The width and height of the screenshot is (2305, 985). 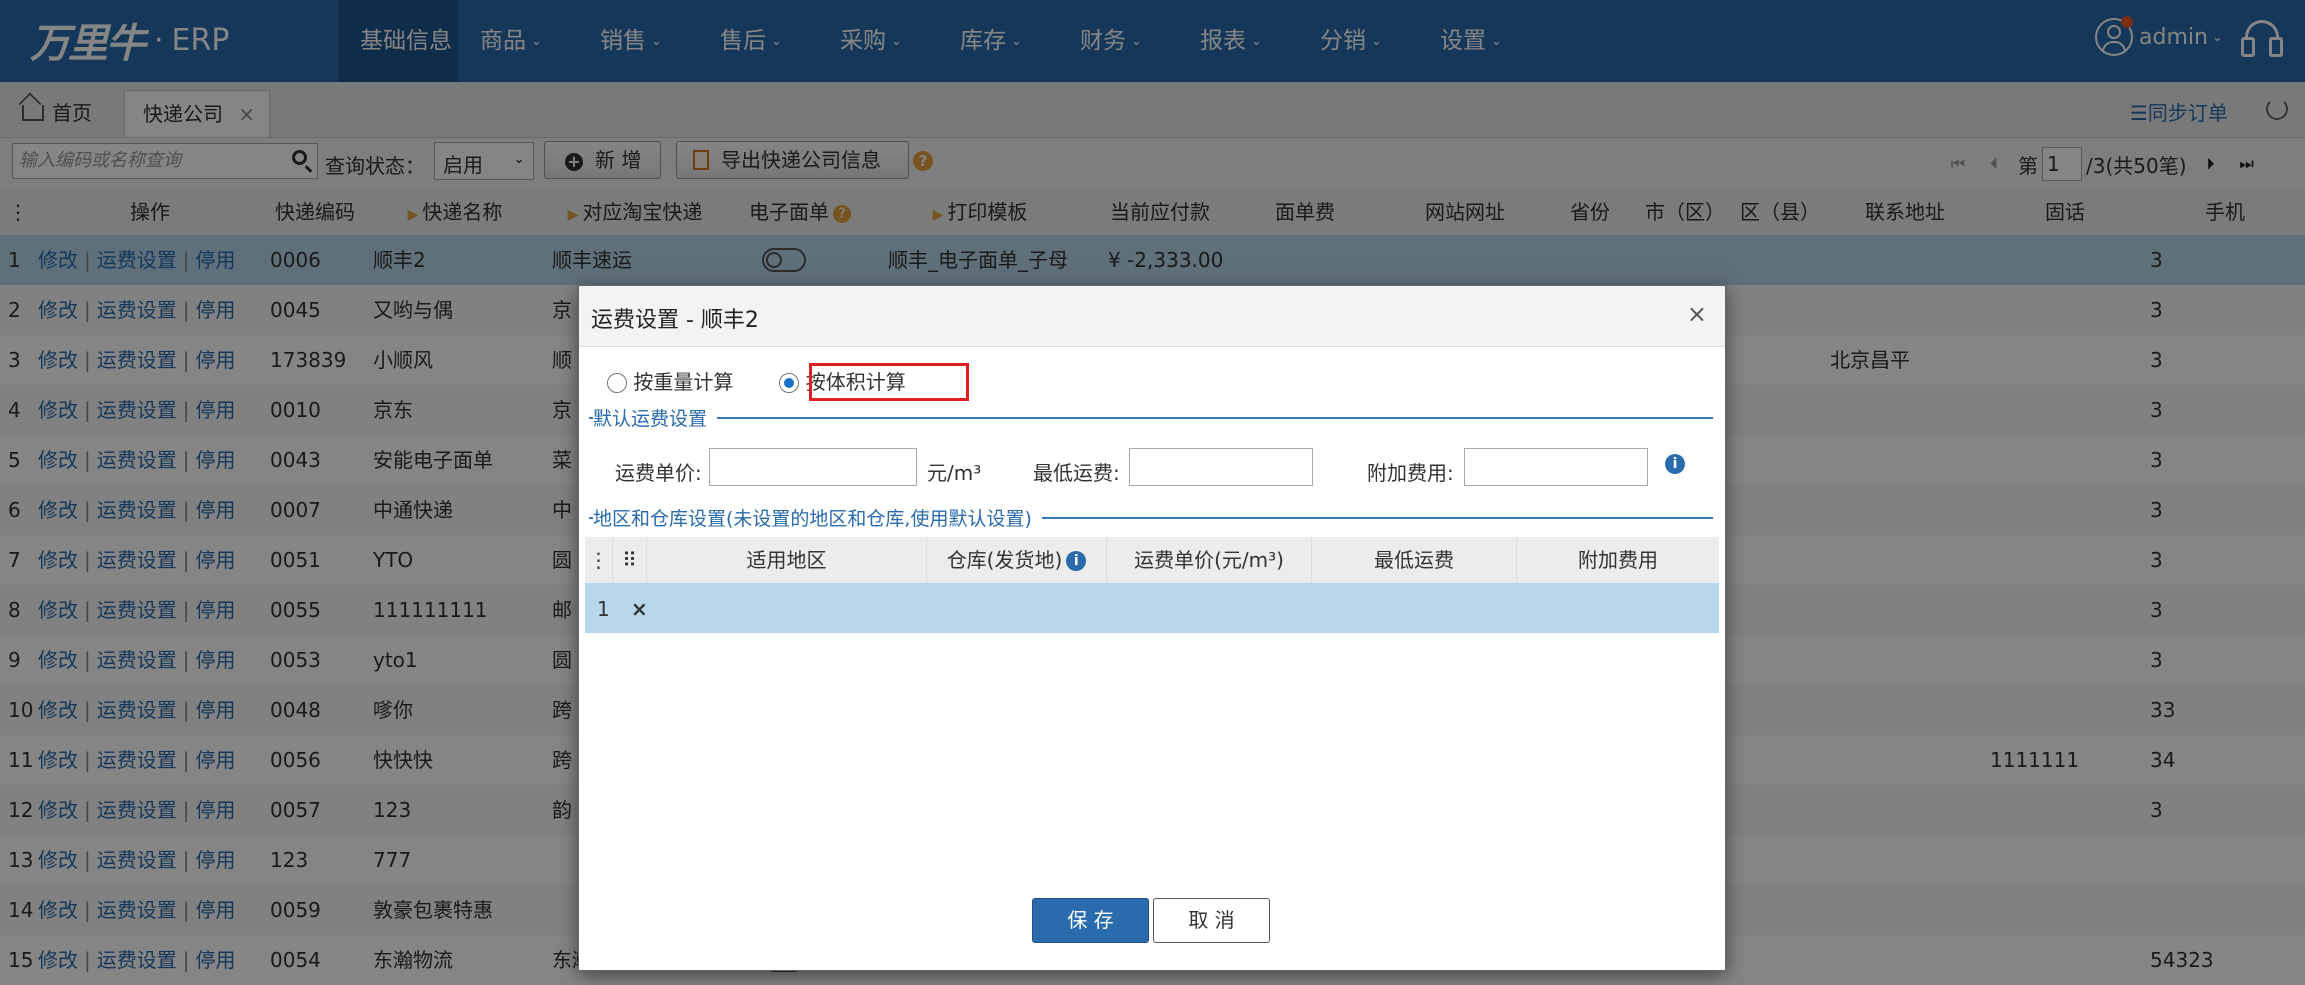 What do you see at coordinates (1410, 473) in the screenshot?
I see `extra-fee-label: 附加费用:` at bounding box center [1410, 473].